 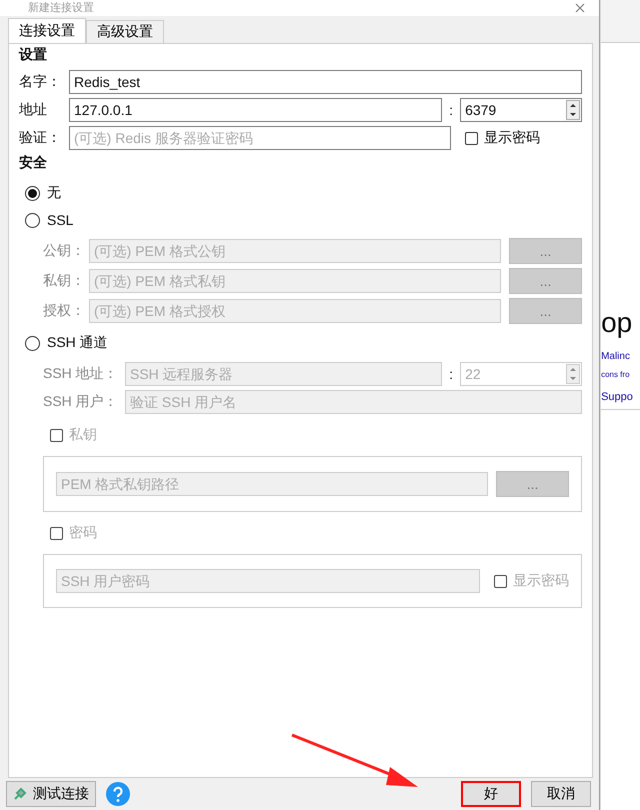 I want to click on address-field: 127.0.0.1, so click(x=255, y=110).